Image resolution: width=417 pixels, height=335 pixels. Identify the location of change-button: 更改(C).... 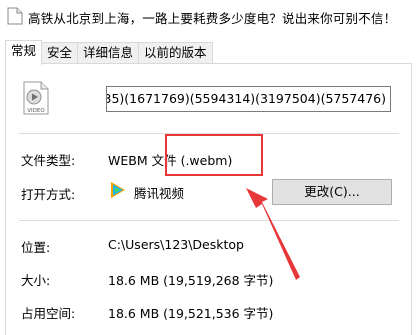
(332, 192).